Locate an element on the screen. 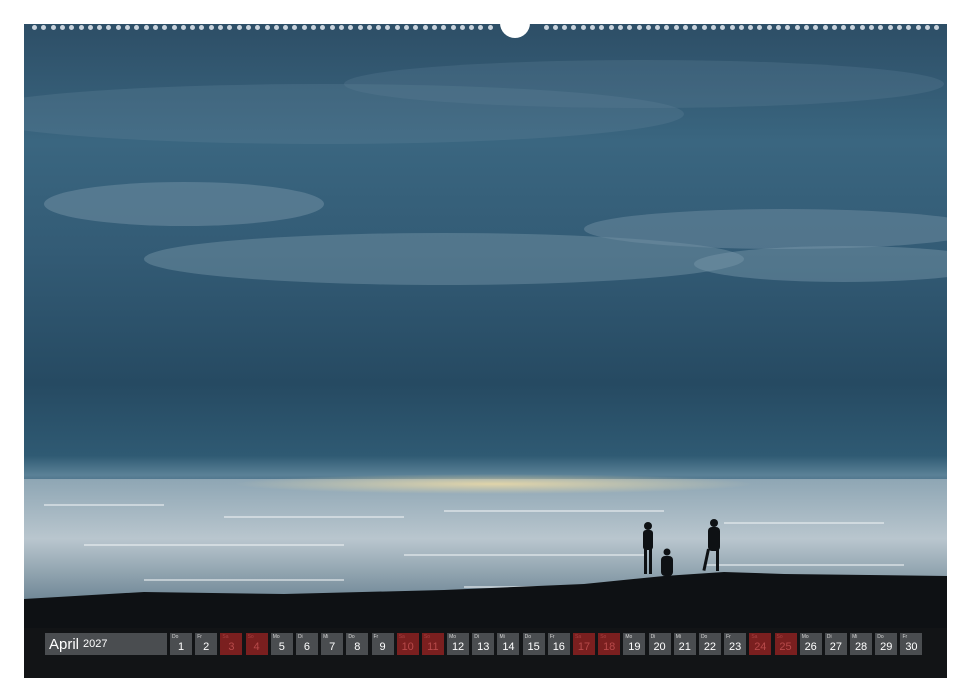  day-number: 28 is located at coordinates (861, 647).